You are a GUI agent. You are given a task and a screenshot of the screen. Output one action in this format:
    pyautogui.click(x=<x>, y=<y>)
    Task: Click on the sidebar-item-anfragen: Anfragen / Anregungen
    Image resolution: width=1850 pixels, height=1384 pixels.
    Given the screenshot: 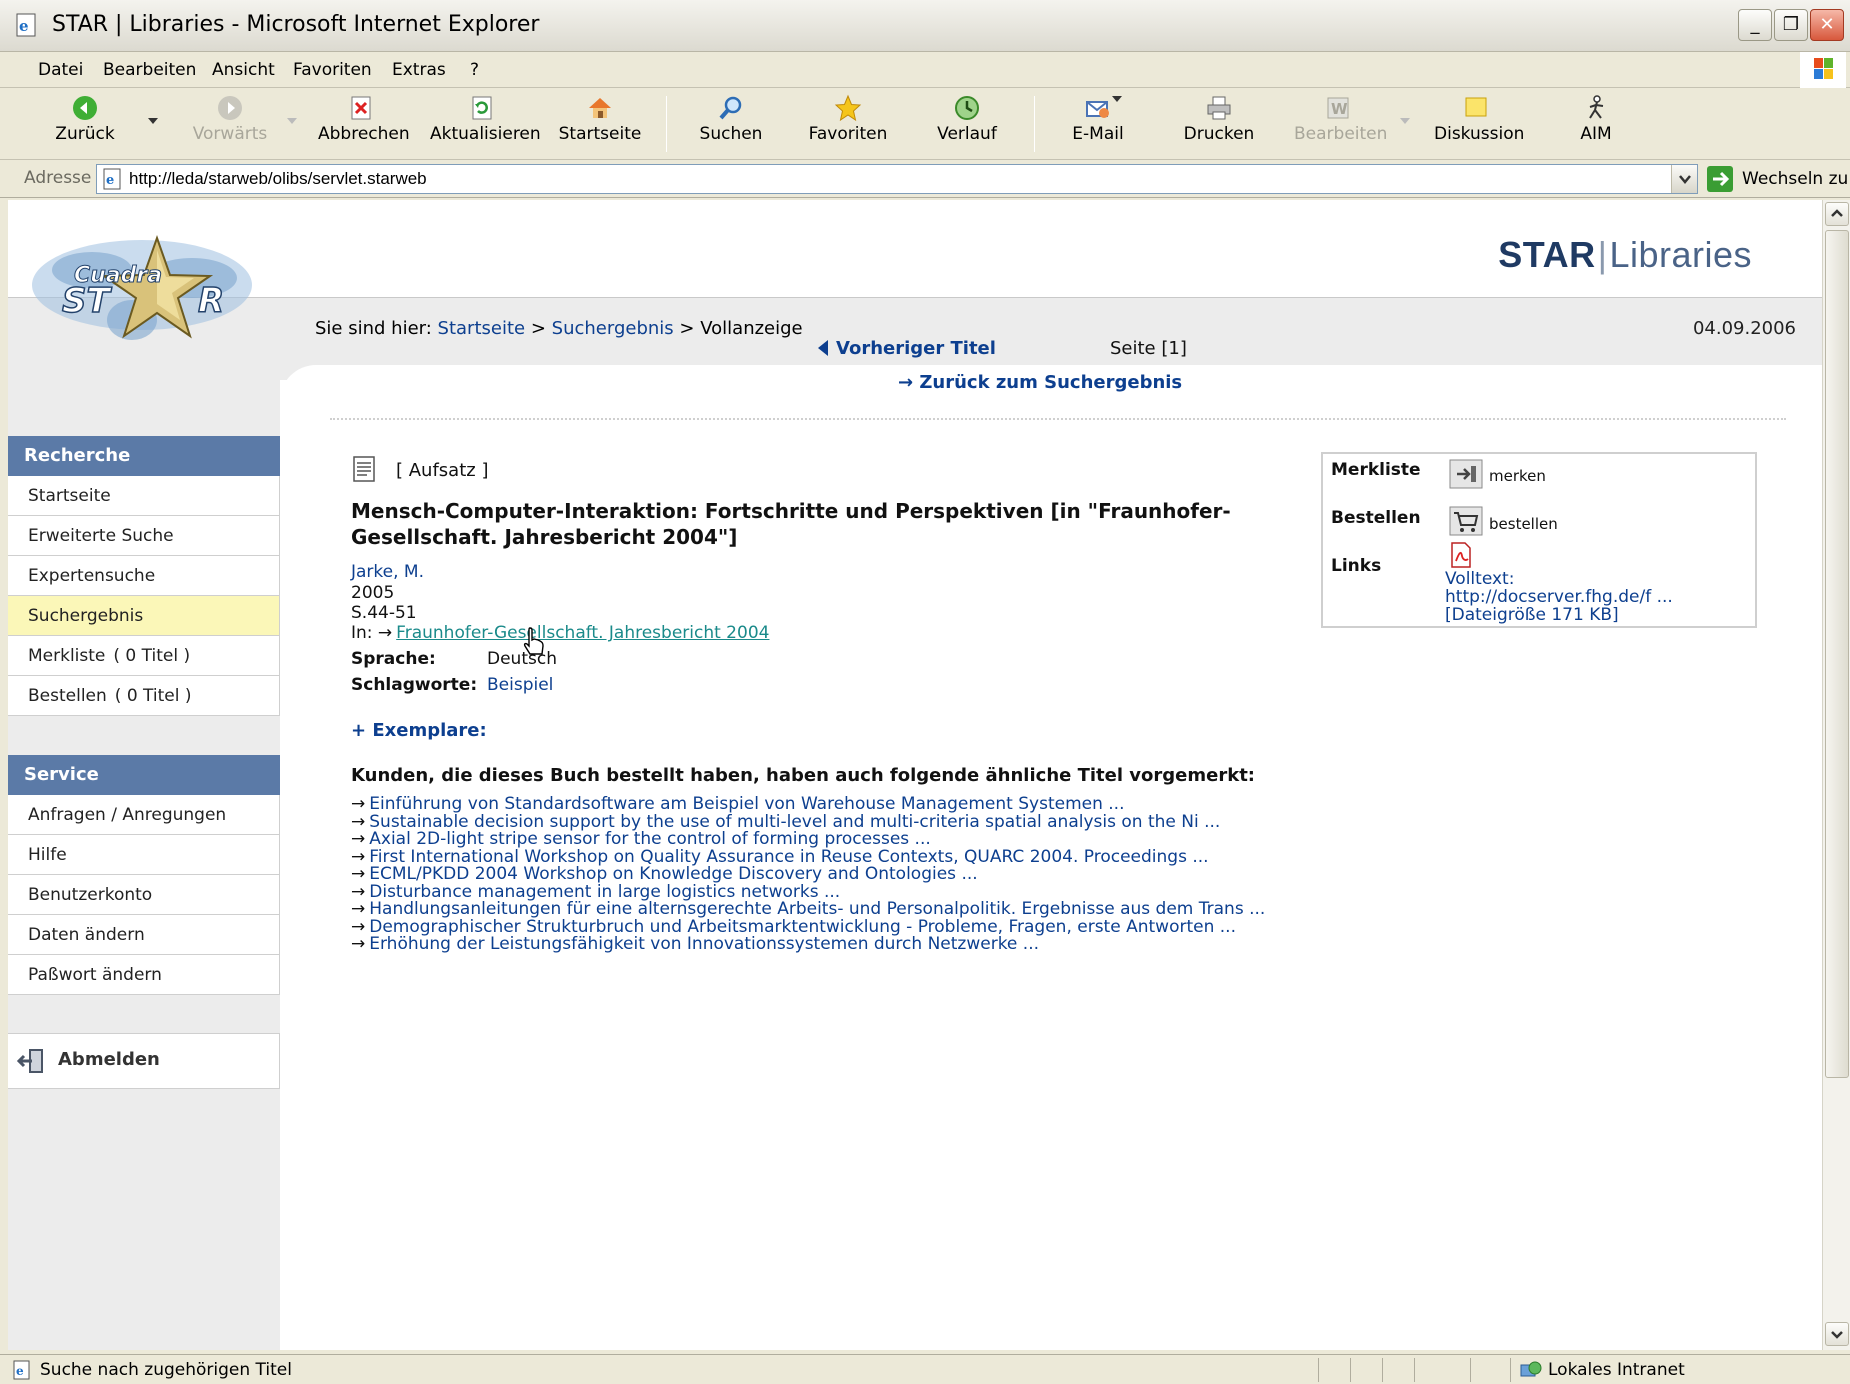 What is the action you would take?
    pyautogui.click(x=144, y=815)
    